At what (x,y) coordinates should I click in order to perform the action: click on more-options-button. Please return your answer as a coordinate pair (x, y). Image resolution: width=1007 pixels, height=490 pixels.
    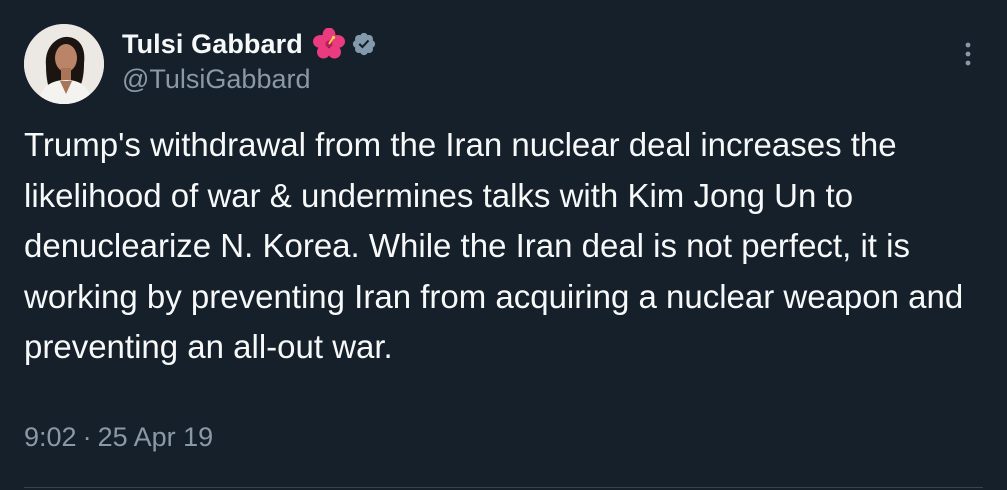
    Looking at the image, I should click on (968, 54).